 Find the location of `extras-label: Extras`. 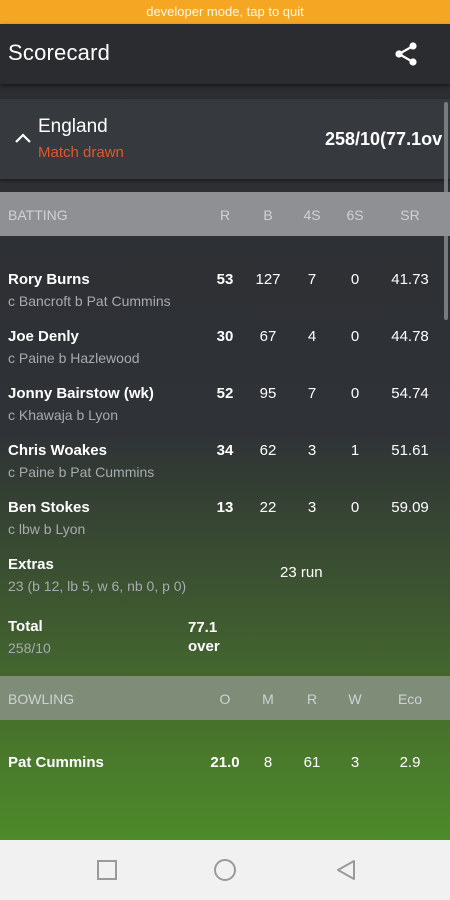

extras-label: Extras is located at coordinates (31, 564).